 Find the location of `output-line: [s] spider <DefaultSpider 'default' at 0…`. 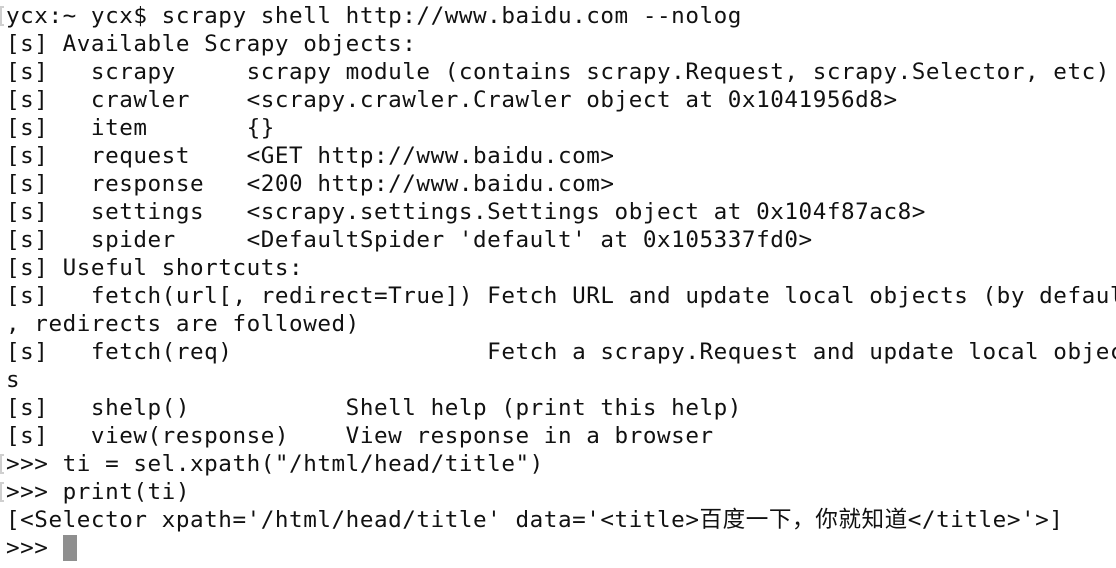

output-line: [s] spider <DefaultSpider 'default' at 0… is located at coordinates (409, 240).